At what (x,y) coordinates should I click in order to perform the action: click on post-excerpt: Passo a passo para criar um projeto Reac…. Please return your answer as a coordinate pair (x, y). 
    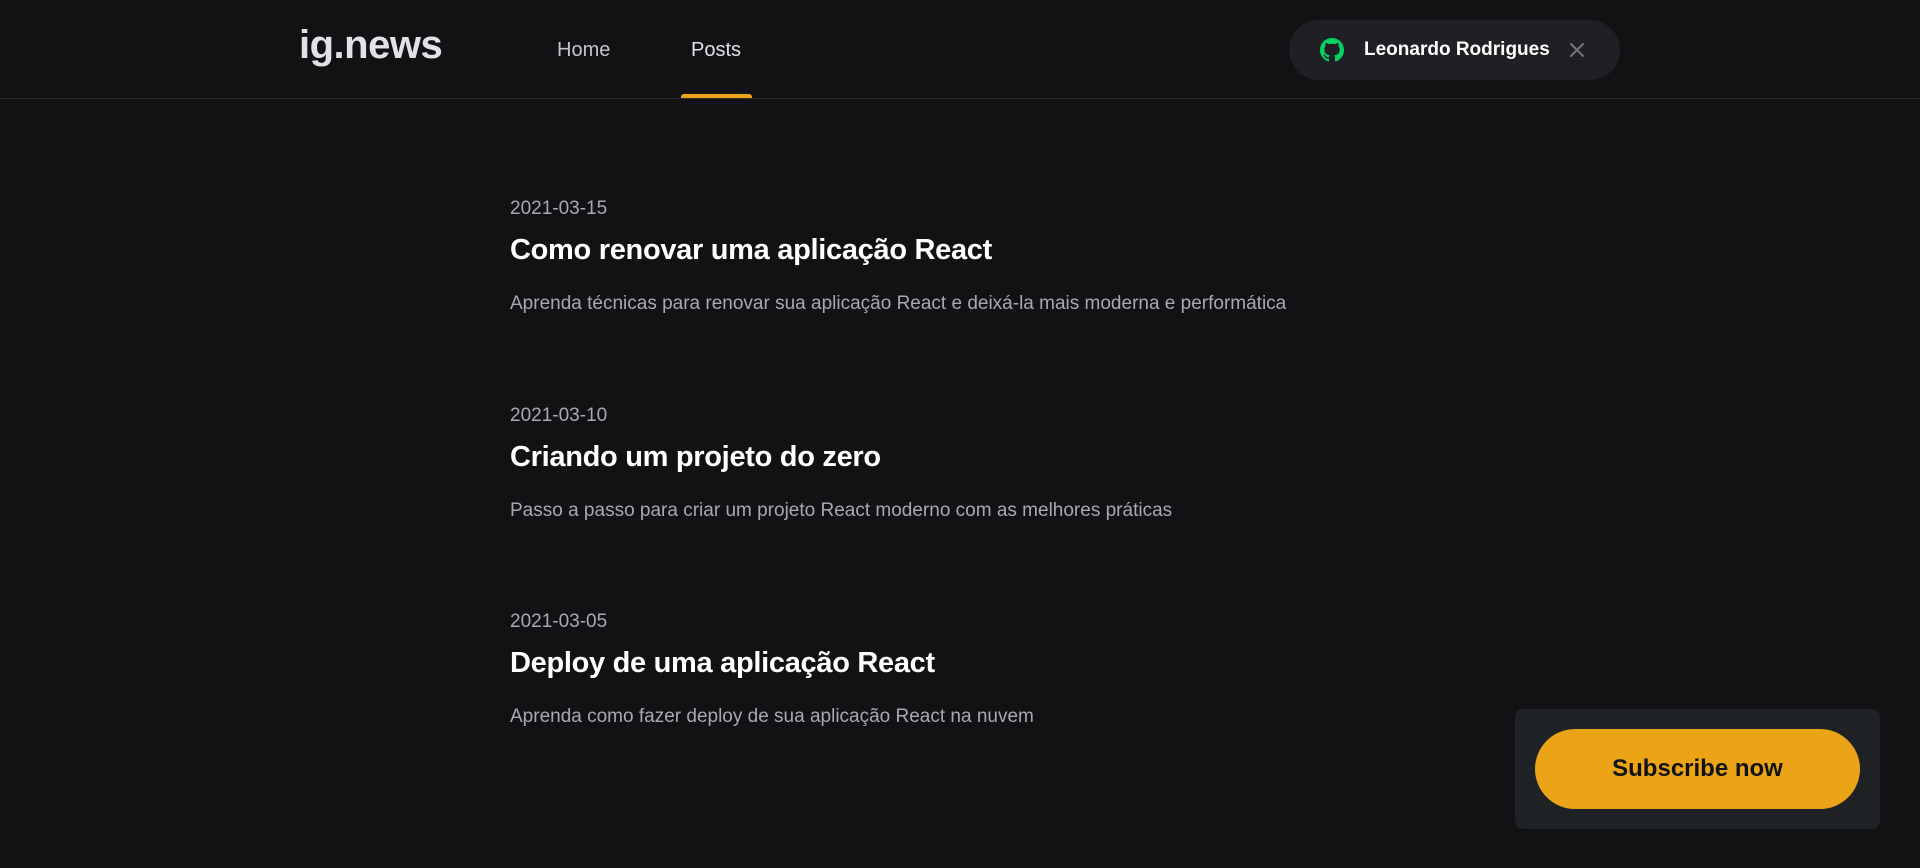
    Looking at the image, I should click on (841, 510).